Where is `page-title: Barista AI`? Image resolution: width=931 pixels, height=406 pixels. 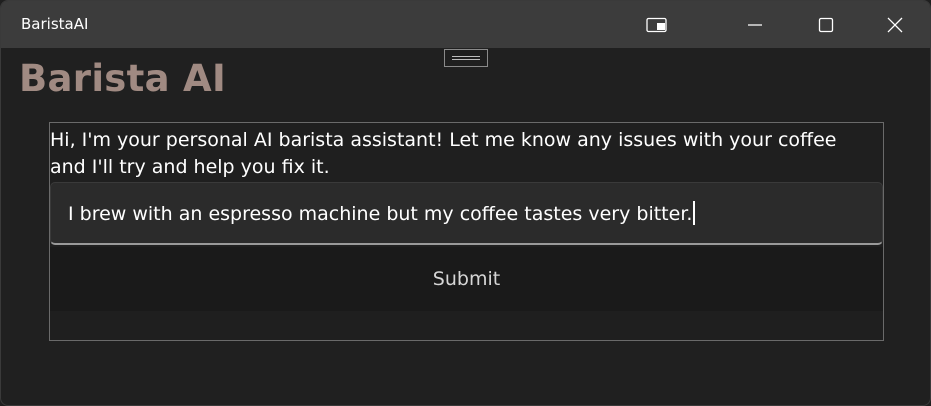
page-title: Barista AI is located at coordinates (123, 78).